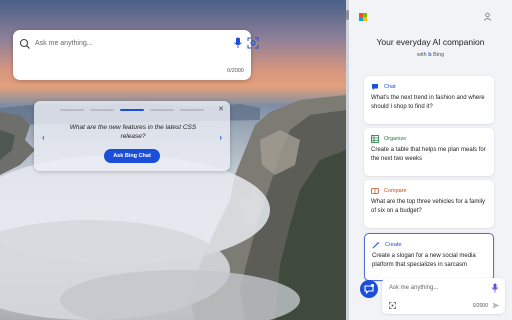  I want to click on image-upload-icon, so click(392, 305).